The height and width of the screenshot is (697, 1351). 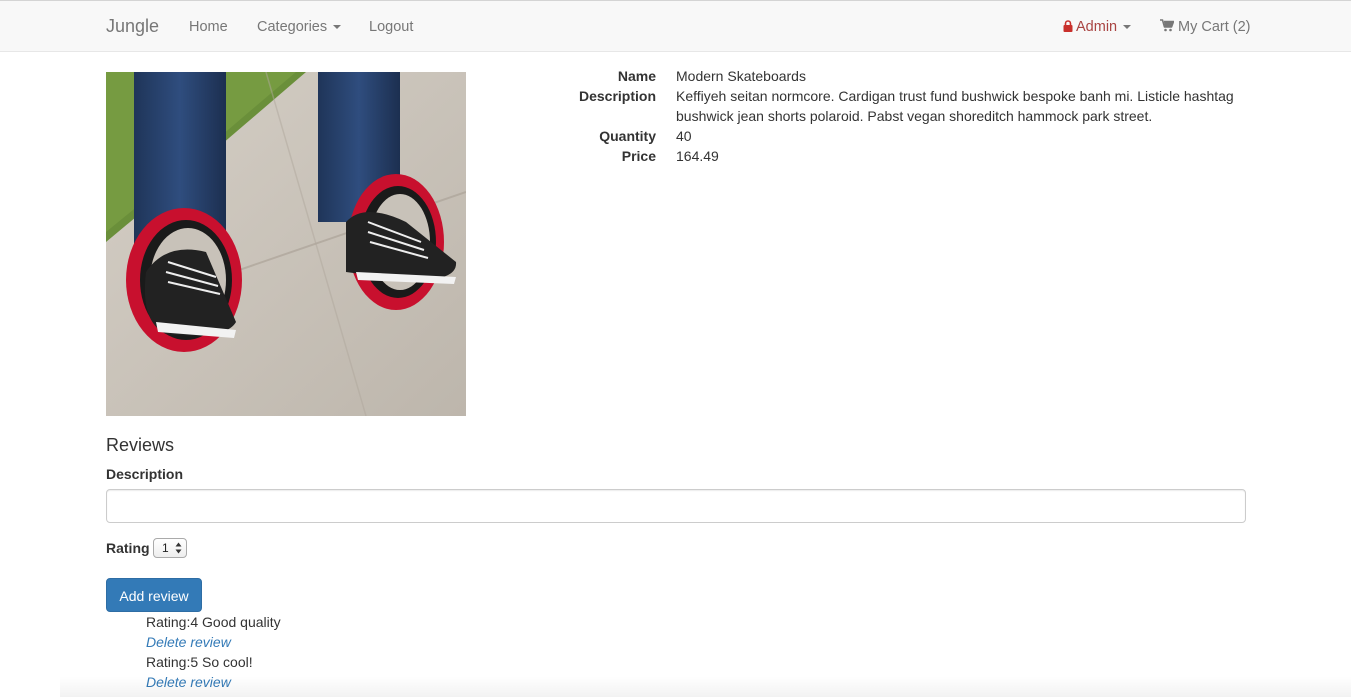 I want to click on price-value: 164.49, so click(x=697, y=156).